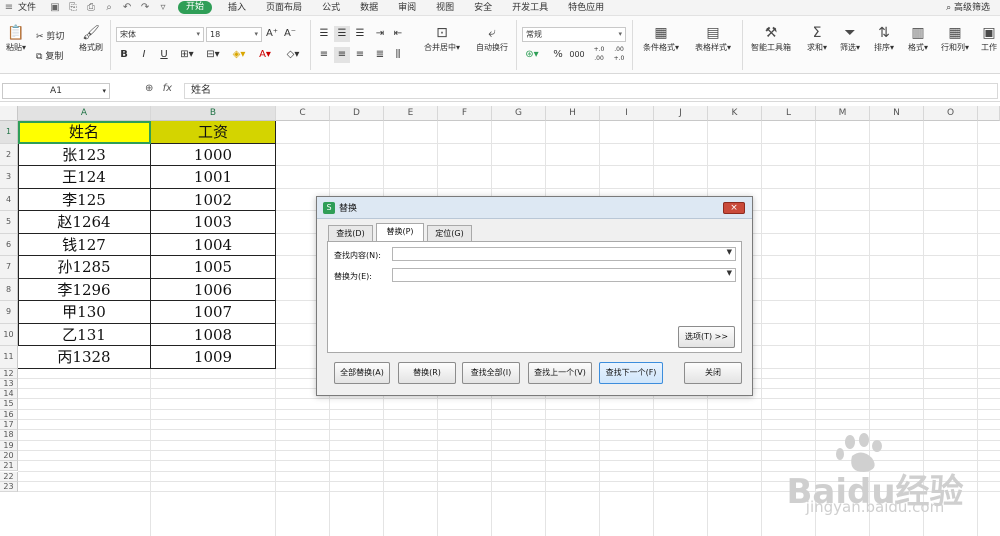  I want to click on tab-goto: 定位(G), so click(449, 233).